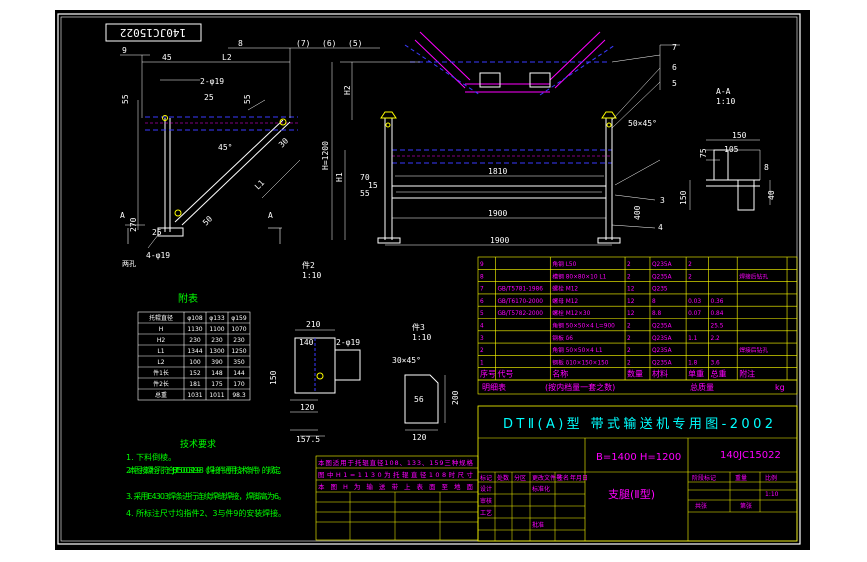 This screenshot has height=562, width=867. What do you see at coordinates (329, 43) in the screenshot?
I see `dim-6: (6)` at bounding box center [329, 43].